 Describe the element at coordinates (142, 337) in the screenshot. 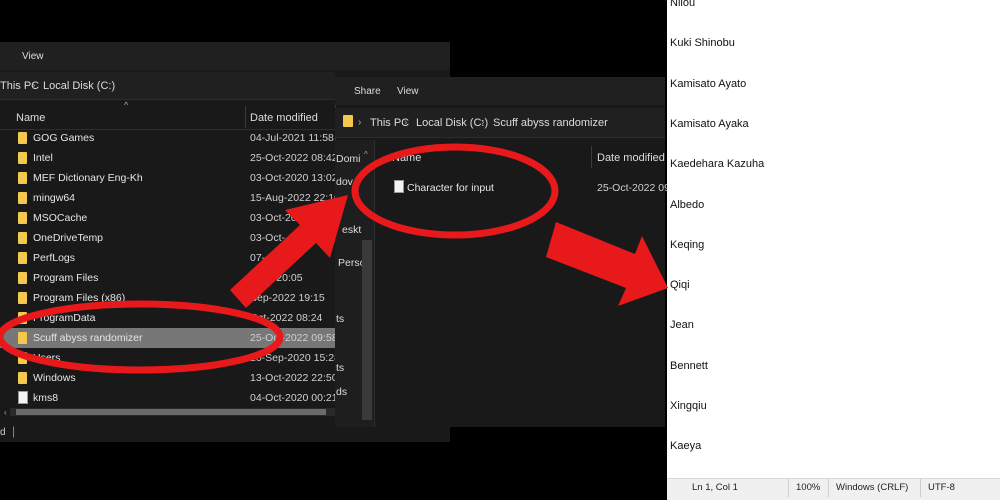

I see `highlight-ellipse-scuff-folder` at that location.